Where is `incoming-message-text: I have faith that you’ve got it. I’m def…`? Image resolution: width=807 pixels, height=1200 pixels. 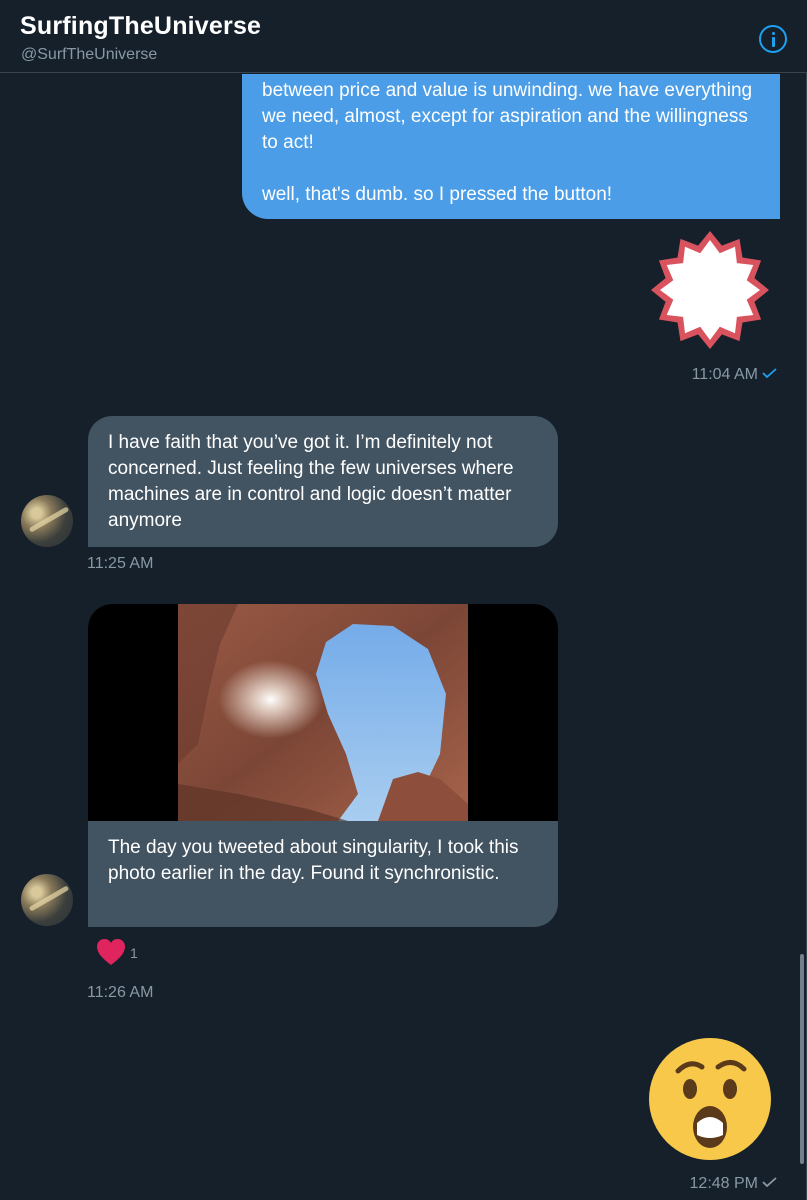 incoming-message-text: I have faith that you’ve got it. I’m def… is located at coordinates (311, 481).